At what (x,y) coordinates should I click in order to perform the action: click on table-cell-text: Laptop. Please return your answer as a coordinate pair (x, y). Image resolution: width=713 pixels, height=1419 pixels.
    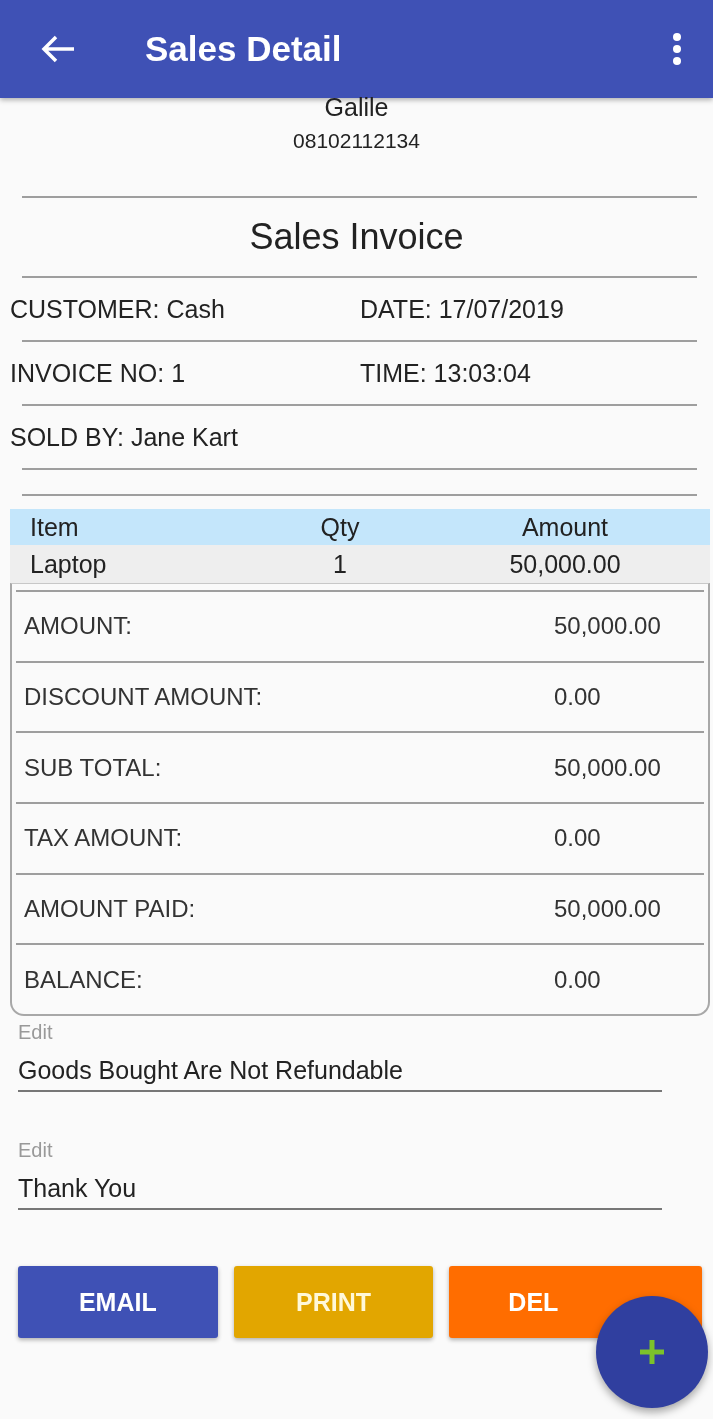
    Looking at the image, I should click on (68, 564).